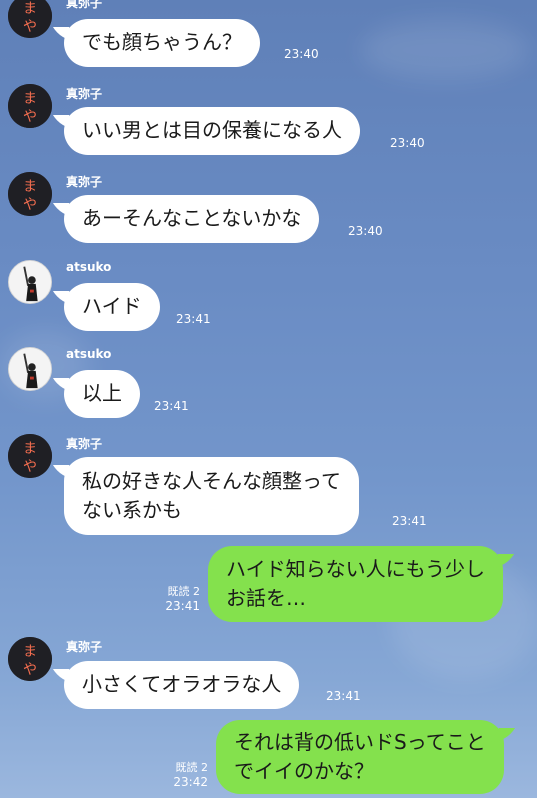  I want to click on message-bubble: それは背の低いドSってこと でイイのかな？, so click(360, 757).